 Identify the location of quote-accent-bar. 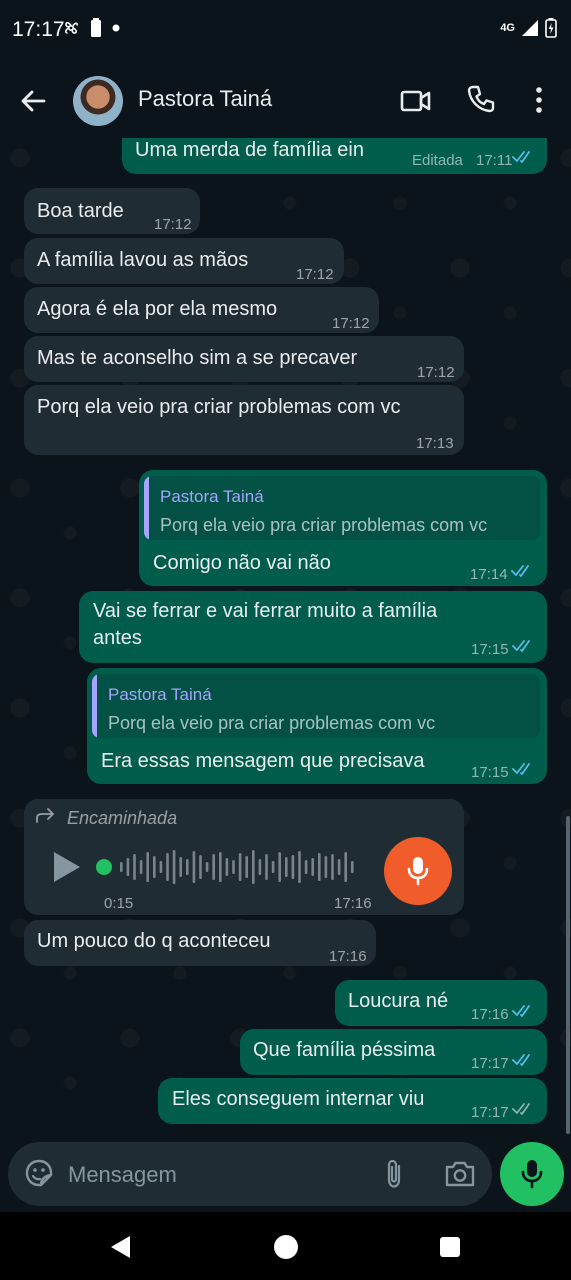
(146, 508).